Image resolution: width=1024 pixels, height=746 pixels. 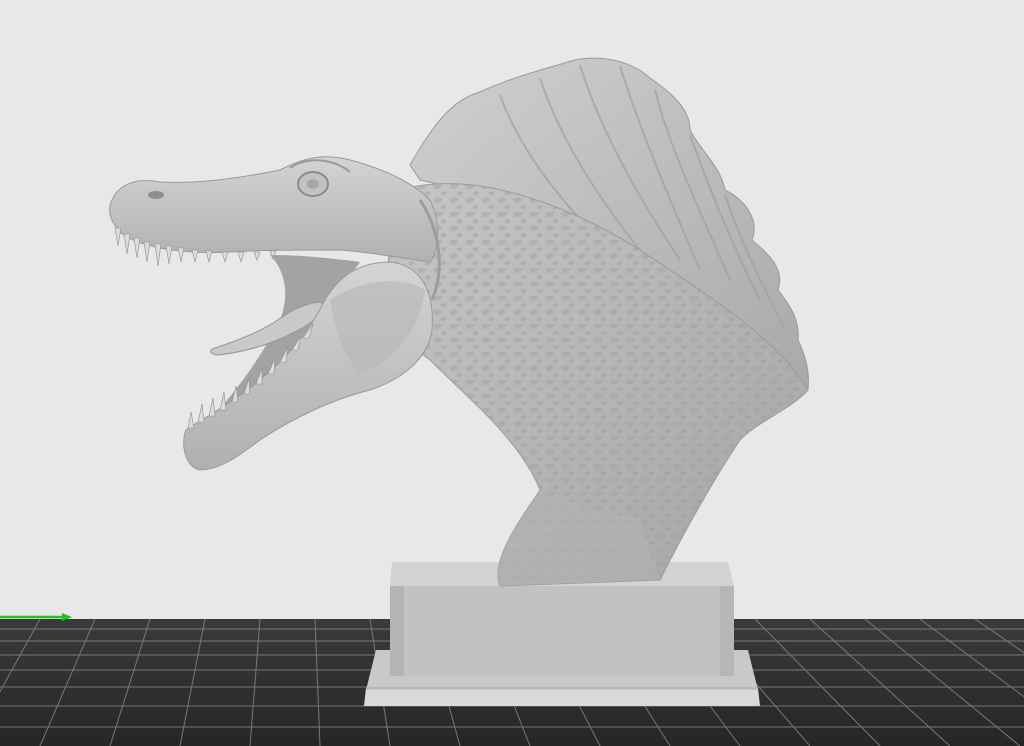 I want to click on nostril, so click(x=156, y=195).